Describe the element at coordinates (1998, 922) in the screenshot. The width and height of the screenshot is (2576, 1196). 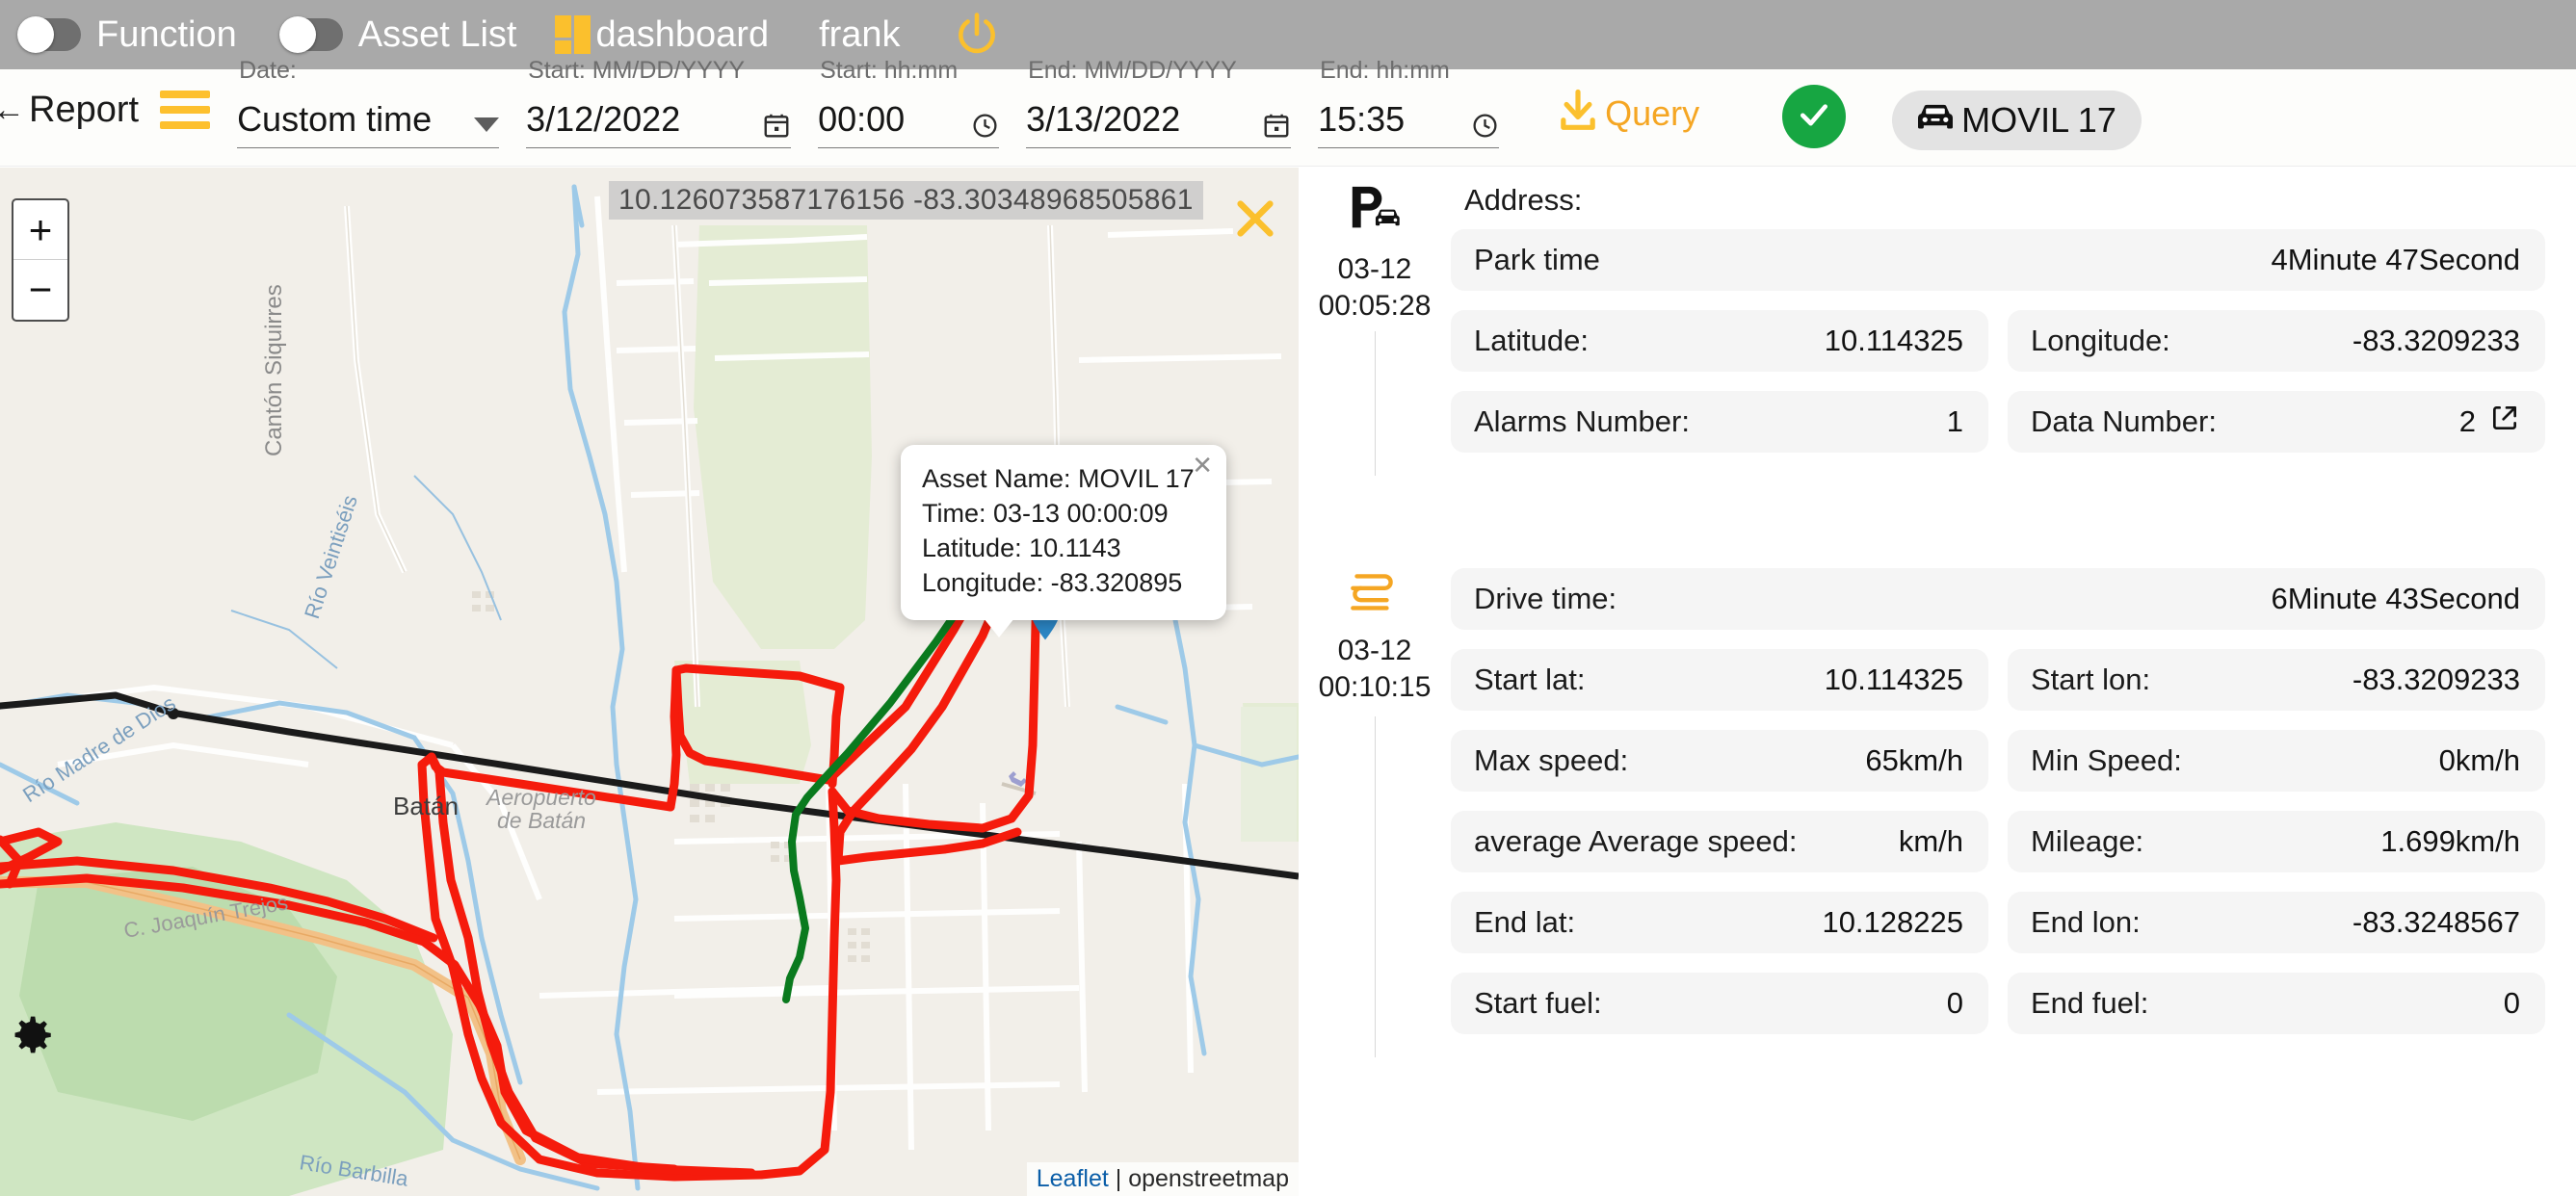
I see `table-row: End lat: 10.128225 End lon: -83.3248567` at that location.